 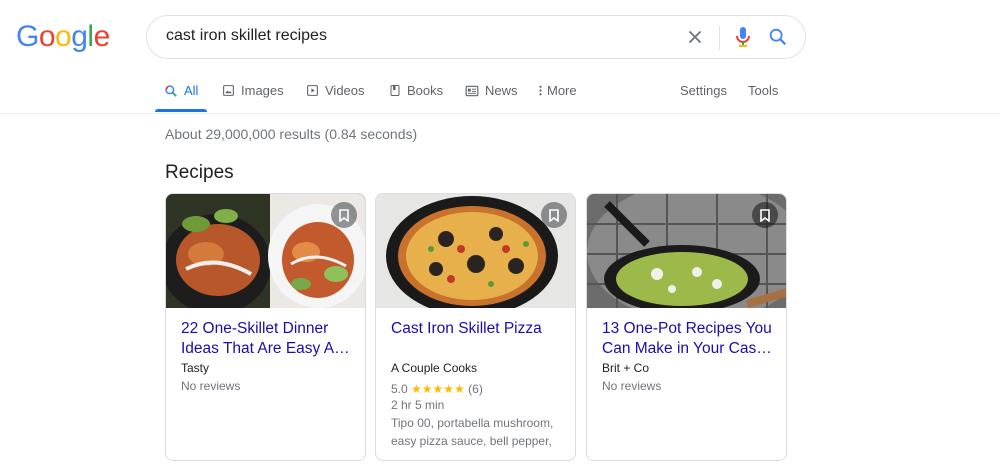 I want to click on tab-label: All, so click(x=191, y=90).